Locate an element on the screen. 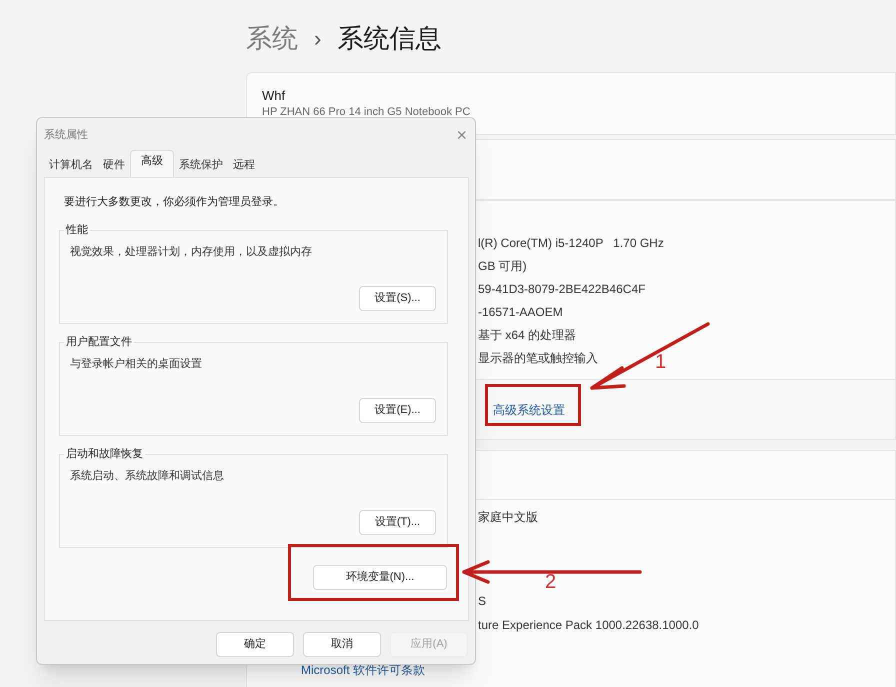 The image size is (896, 687). breadcrumb-parent: 系统 is located at coordinates (272, 38).